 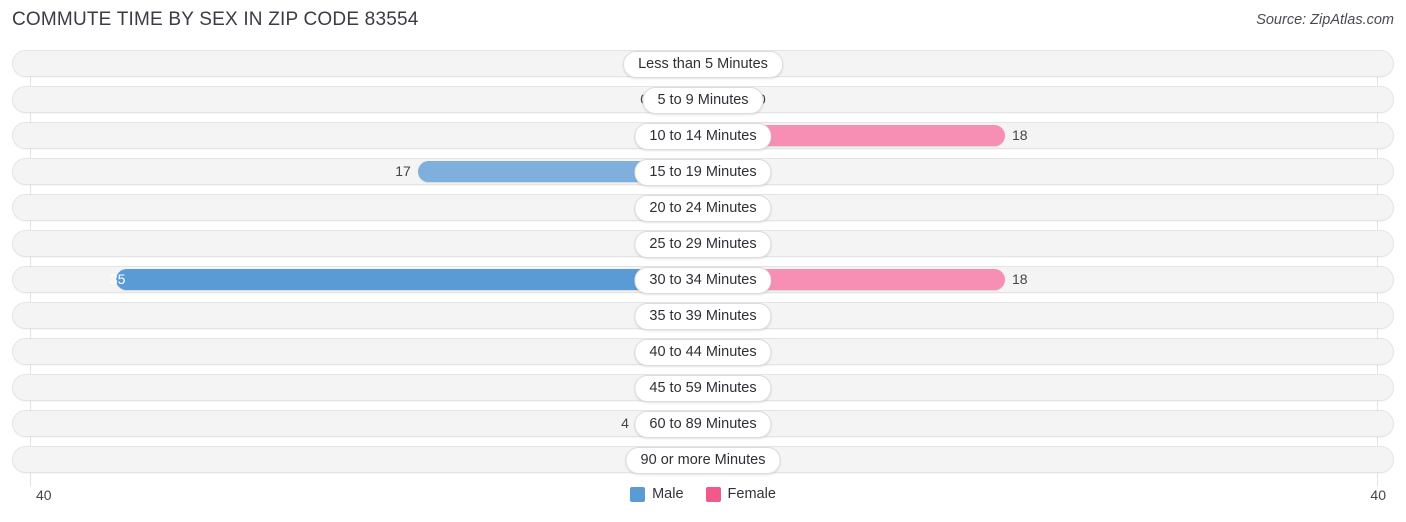 What do you see at coordinates (409, 279) in the screenshot?
I see `male-bar` at bounding box center [409, 279].